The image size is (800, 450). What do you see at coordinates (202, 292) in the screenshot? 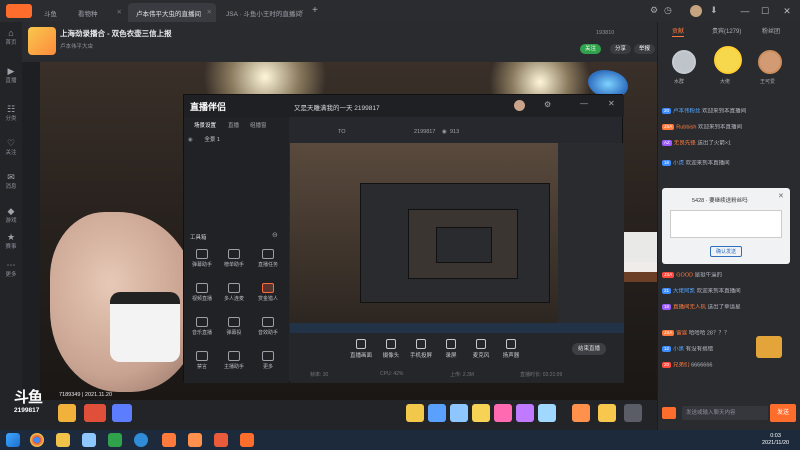
I see `tool-video: 视频直播` at bounding box center [202, 292].